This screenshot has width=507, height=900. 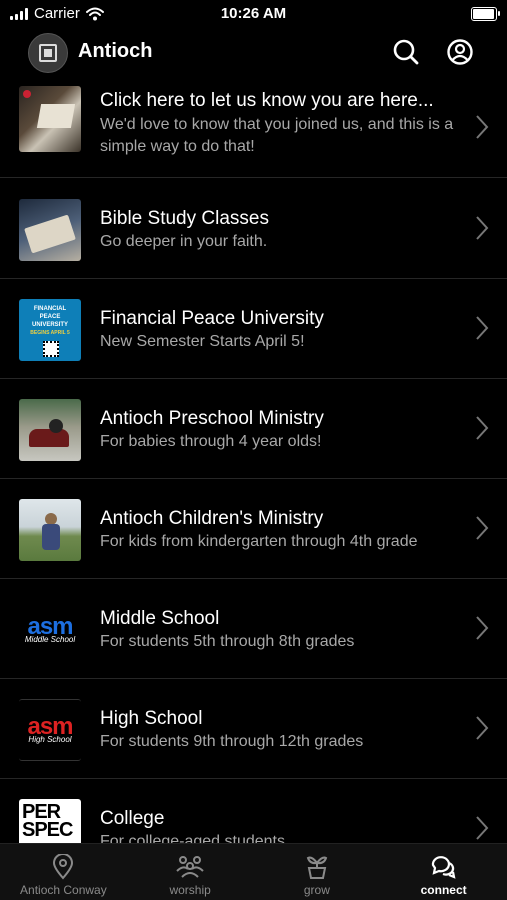 I want to click on tab-label: Antioch Conway, so click(x=63, y=890).